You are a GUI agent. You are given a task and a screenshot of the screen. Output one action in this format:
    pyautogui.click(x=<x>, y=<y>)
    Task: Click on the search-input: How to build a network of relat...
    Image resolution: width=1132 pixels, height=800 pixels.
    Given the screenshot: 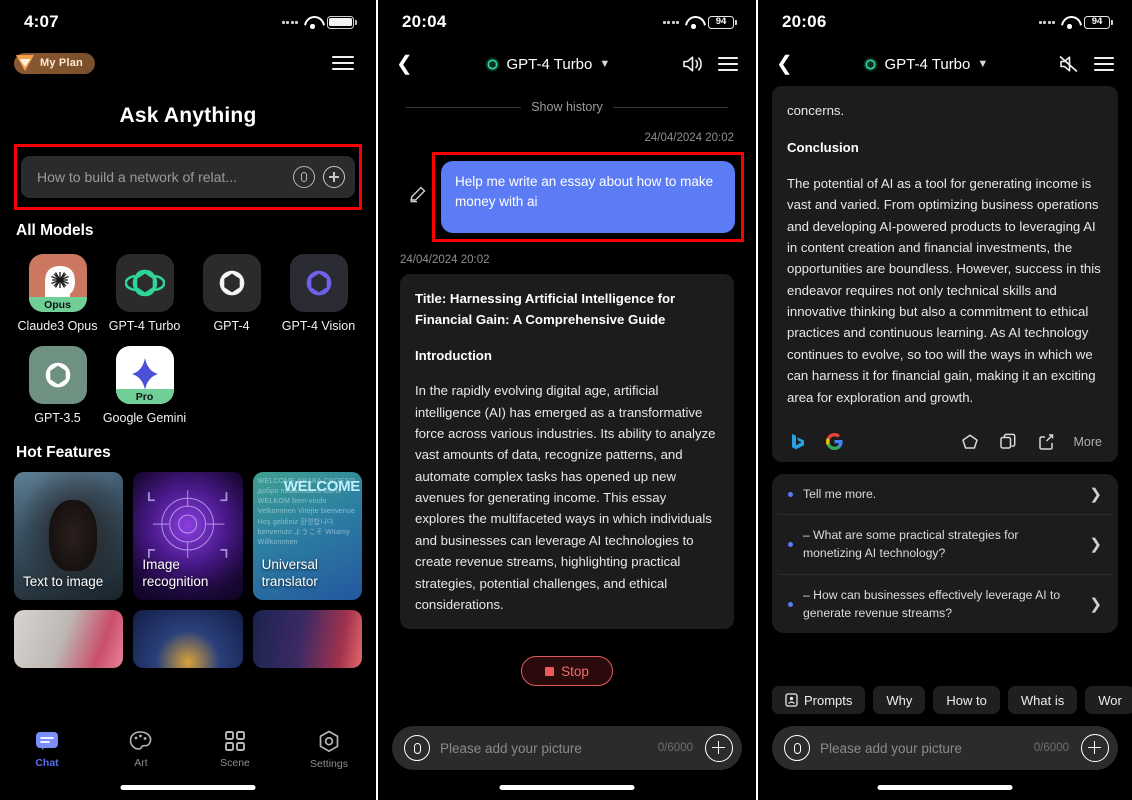 What is the action you would take?
    pyautogui.click(x=188, y=177)
    